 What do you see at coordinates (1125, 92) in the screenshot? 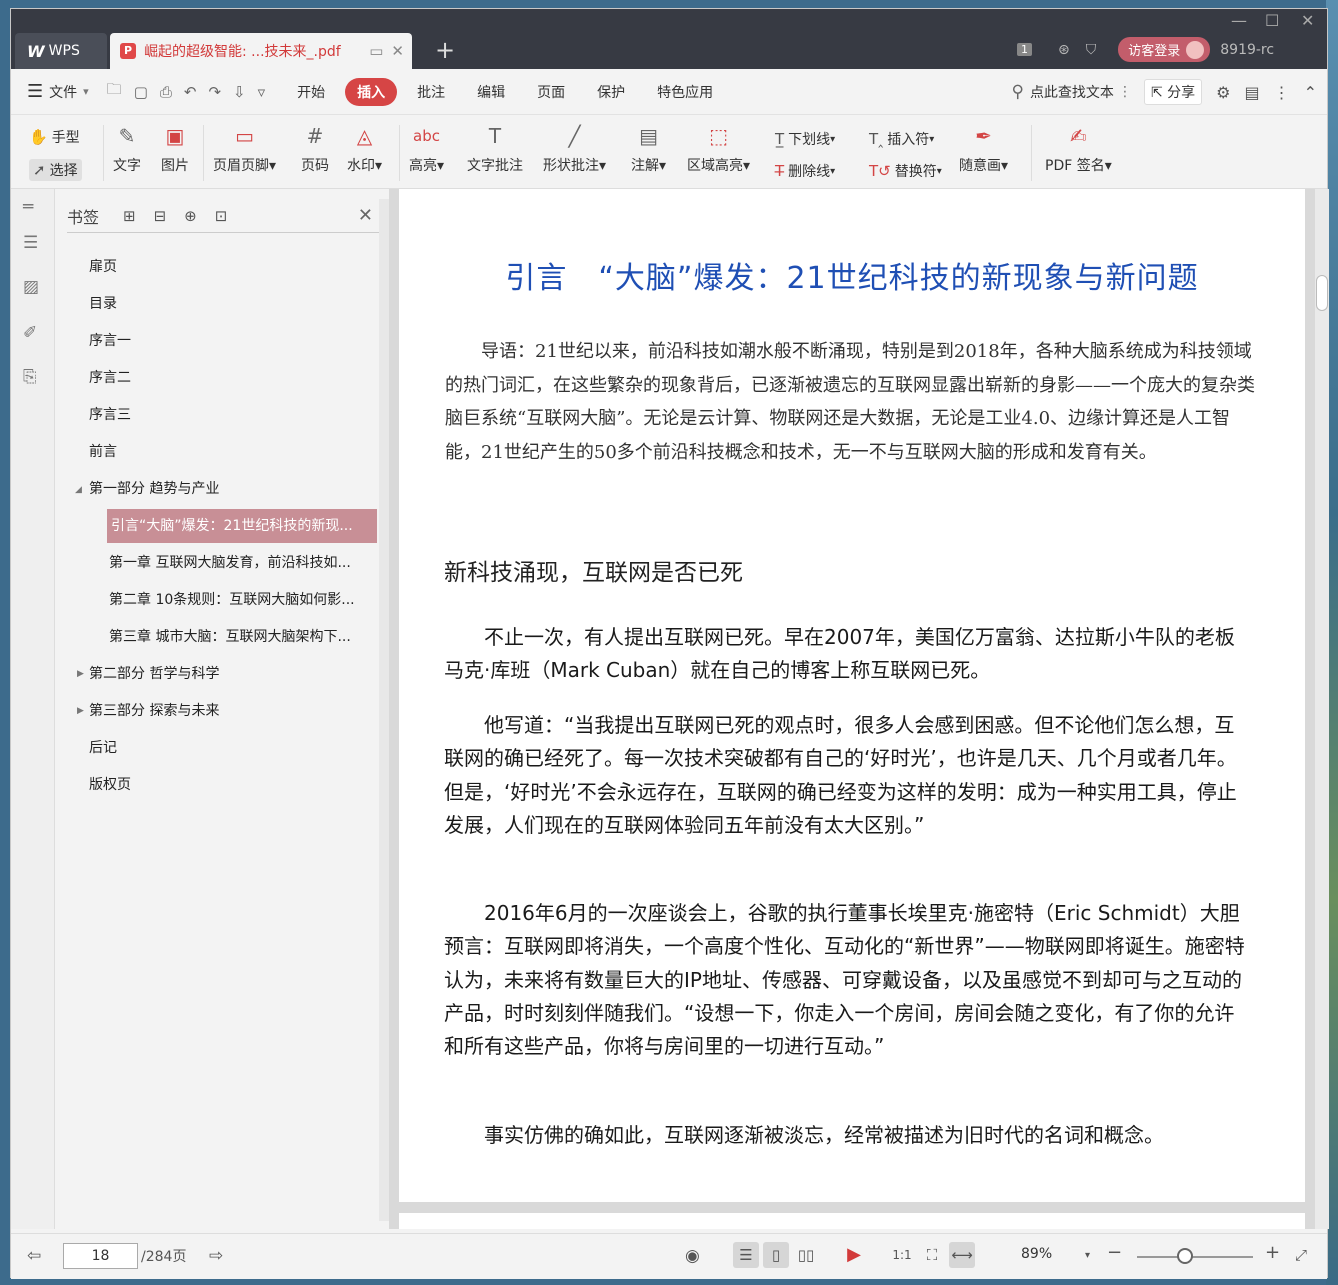
I see `search-more-icon: ⋮` at bounding box center [1125, 92].